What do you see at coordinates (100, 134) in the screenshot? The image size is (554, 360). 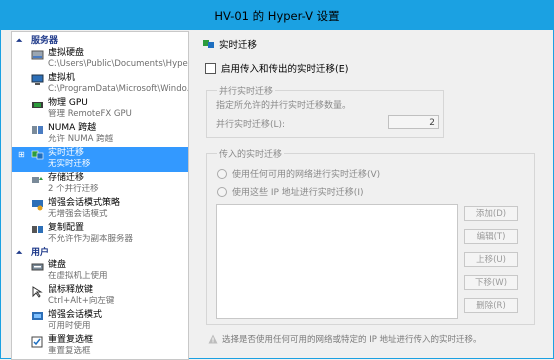 I see `nav-item-numa-spanning: NUMA 跨越 允许 NUMA 跨越` at bounding box center [100, 134].